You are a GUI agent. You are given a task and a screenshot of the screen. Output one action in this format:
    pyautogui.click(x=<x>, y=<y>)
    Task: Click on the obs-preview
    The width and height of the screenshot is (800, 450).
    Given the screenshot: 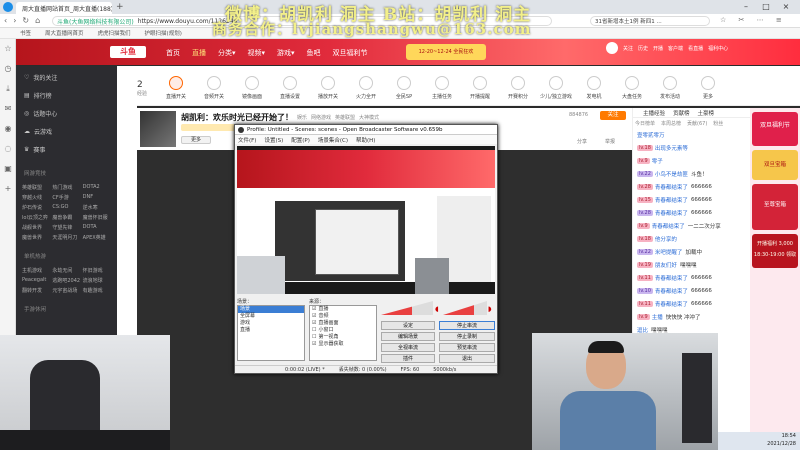 What is the action you would take?
    pyautogui.click(x=366, y=220)
    